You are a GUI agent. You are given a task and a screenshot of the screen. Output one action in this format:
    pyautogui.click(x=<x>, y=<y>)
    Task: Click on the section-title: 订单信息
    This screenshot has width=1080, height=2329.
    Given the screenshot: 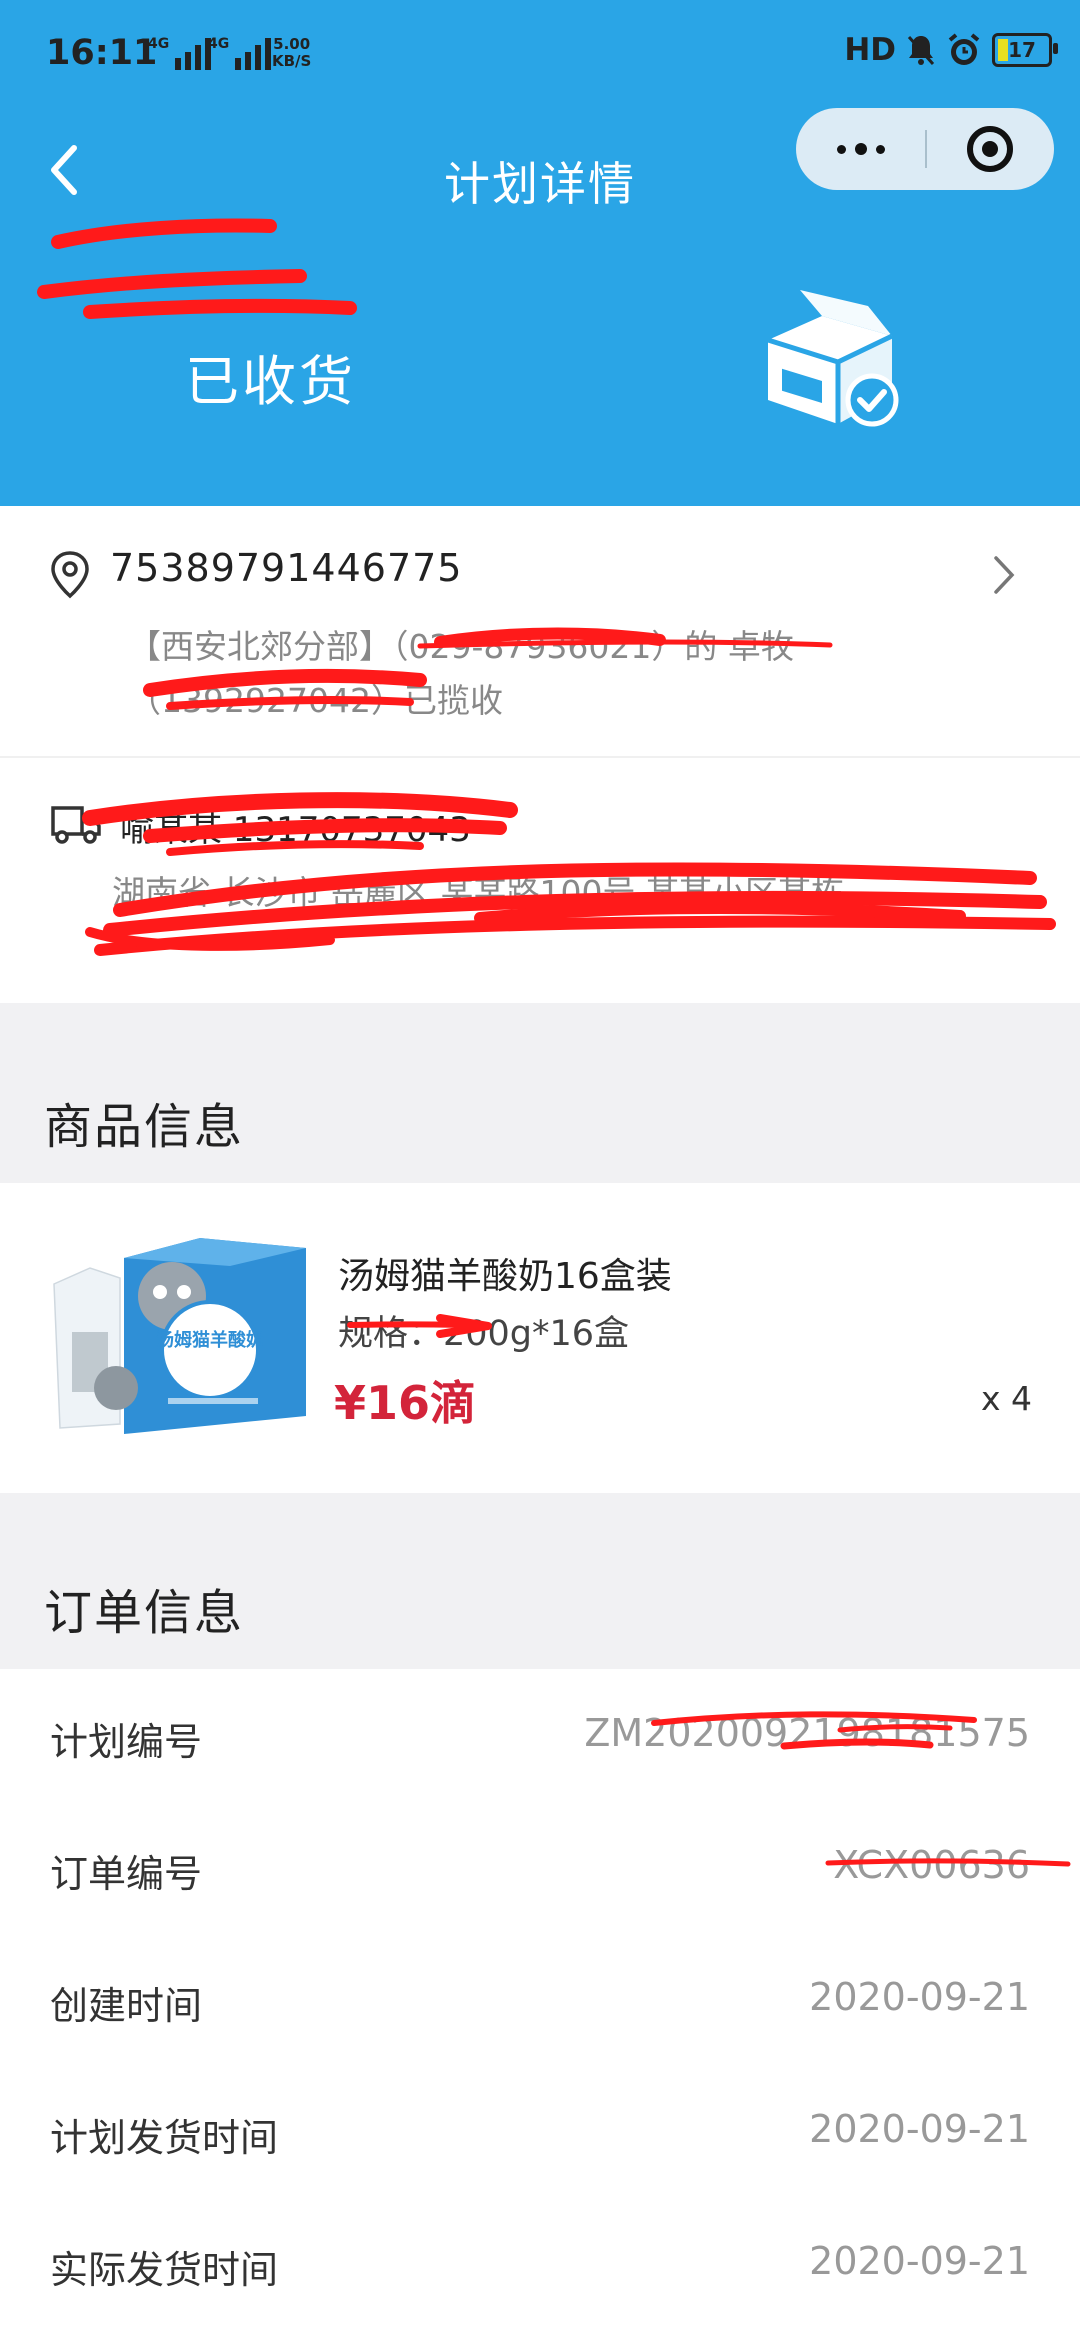 What is the action you would take?
    pyautogui.click(x=144, y=1613)
    